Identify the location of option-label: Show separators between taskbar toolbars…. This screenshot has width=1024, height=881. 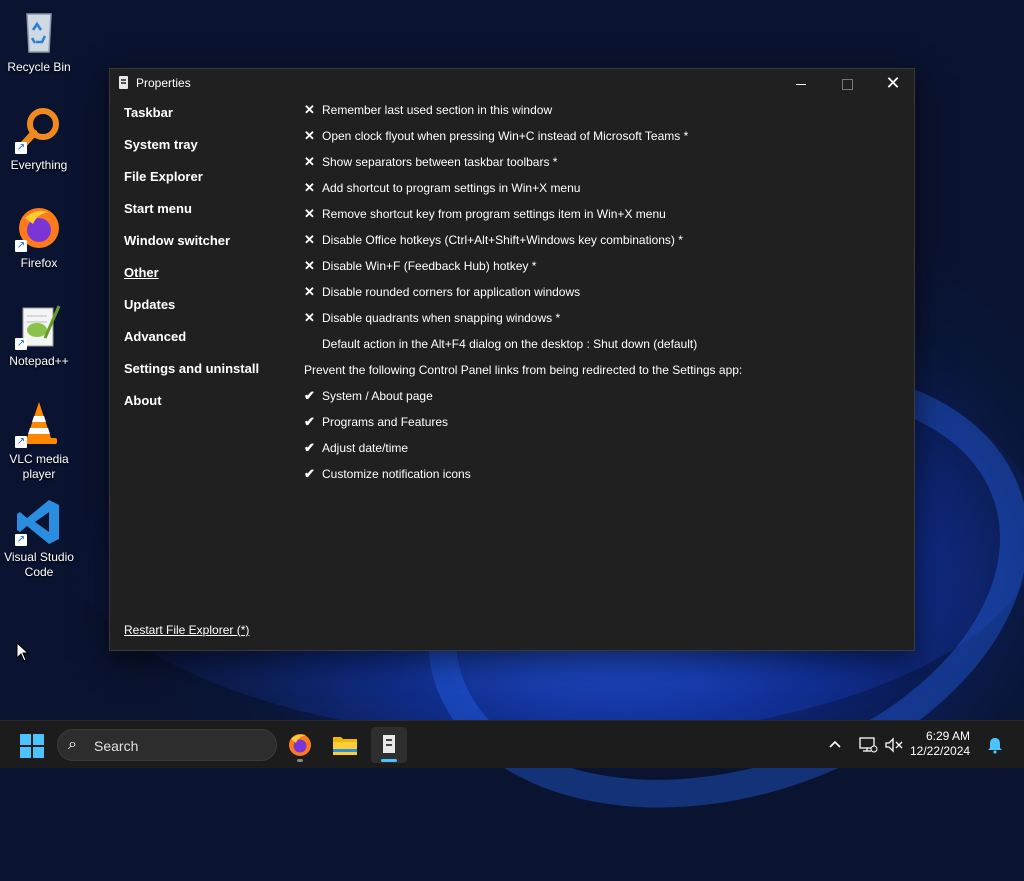
(440, 162).